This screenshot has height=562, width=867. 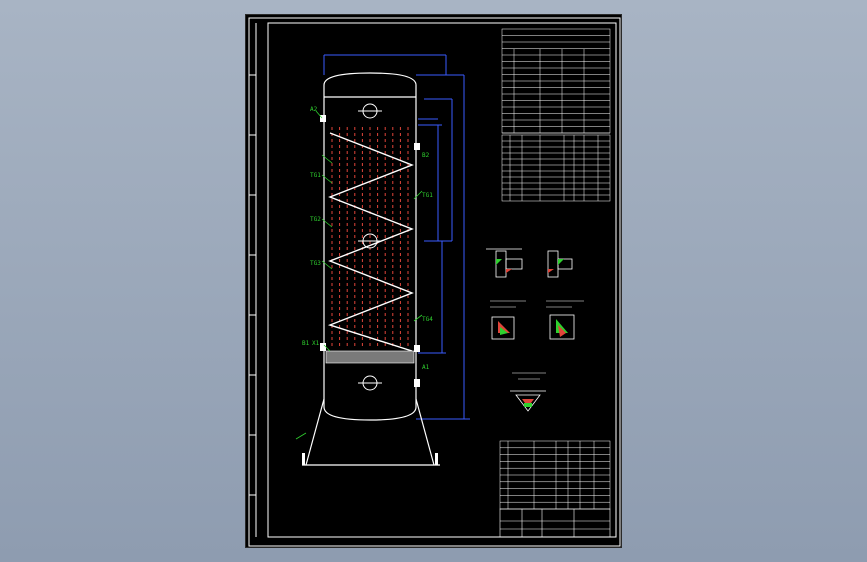 I want to click on nozzle-table-frame, so click(x=556, y=168).